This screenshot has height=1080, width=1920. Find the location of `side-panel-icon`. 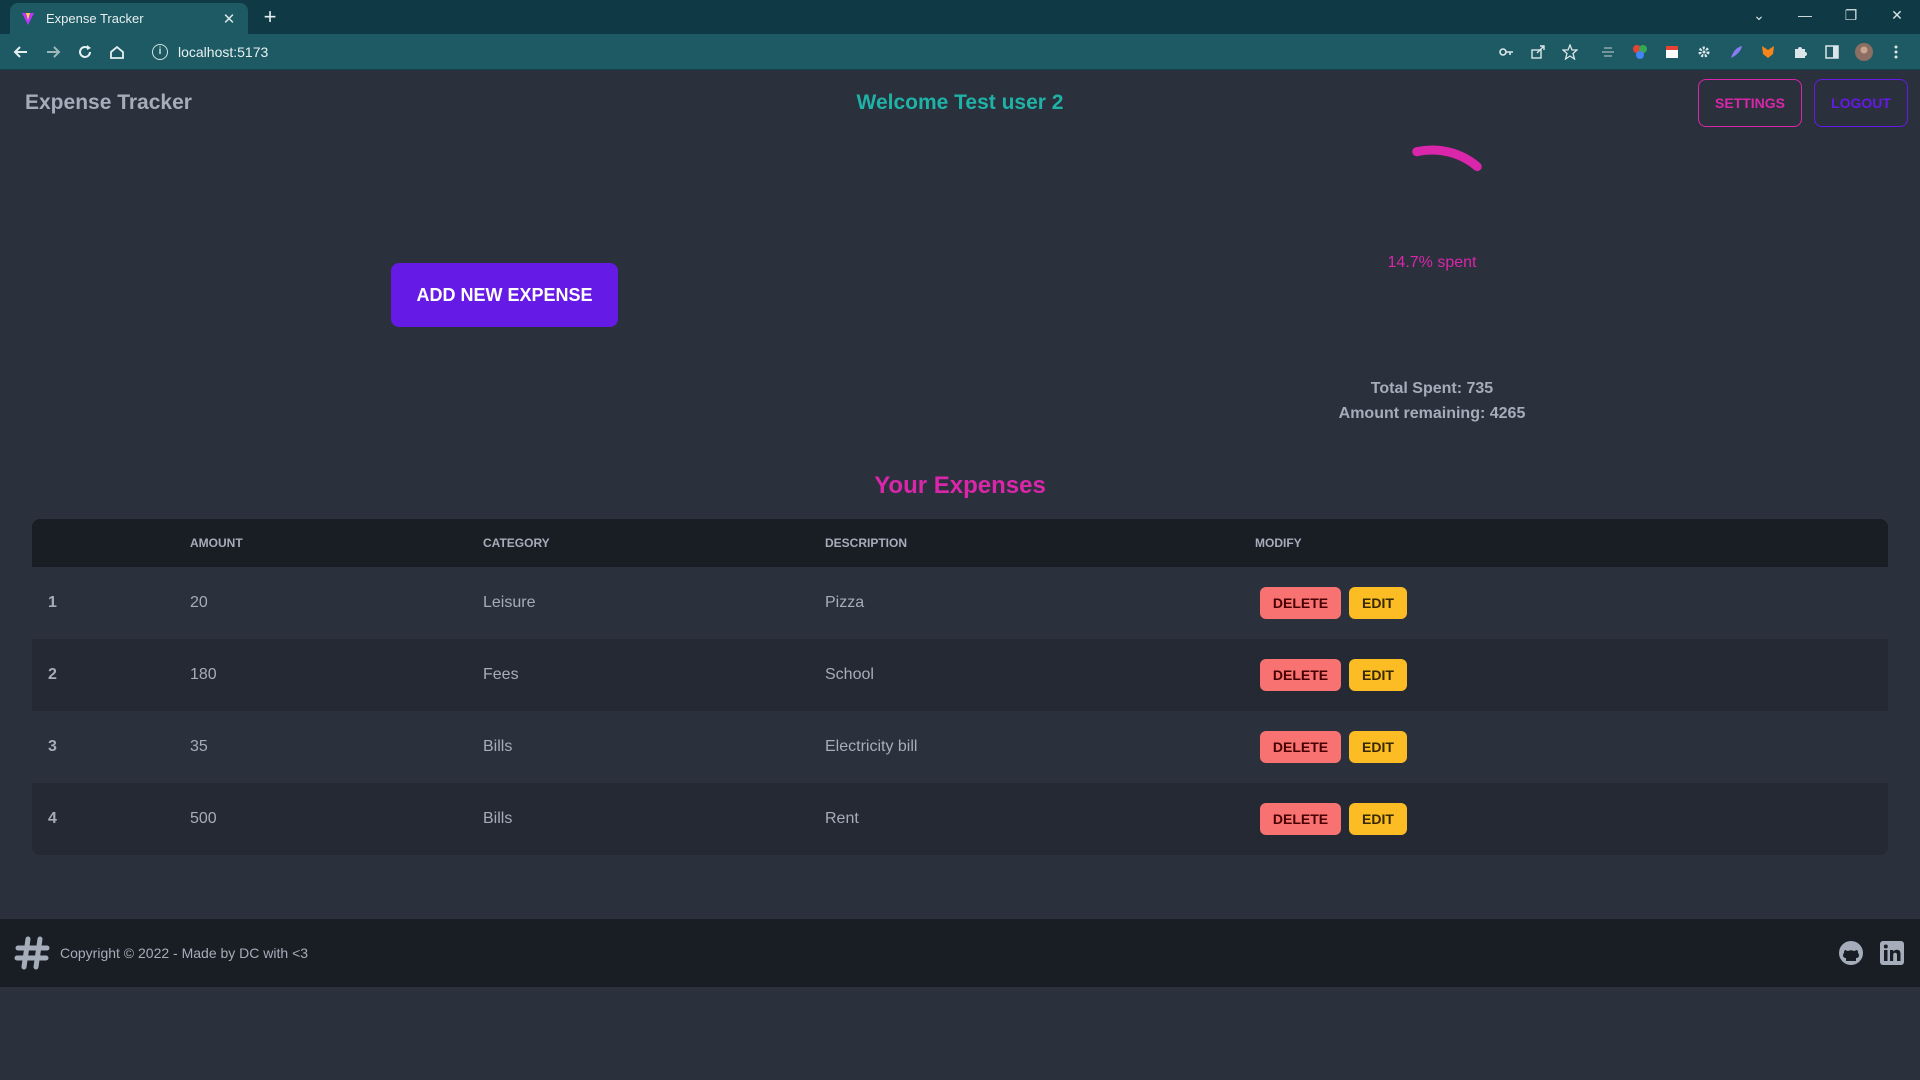

side-panel-icon is located at coordinates (1832, 52).